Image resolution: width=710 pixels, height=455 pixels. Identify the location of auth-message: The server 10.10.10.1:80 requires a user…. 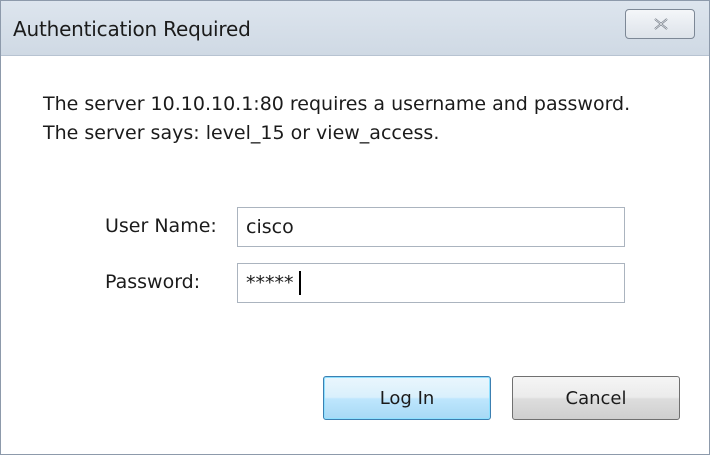
(337, 118).